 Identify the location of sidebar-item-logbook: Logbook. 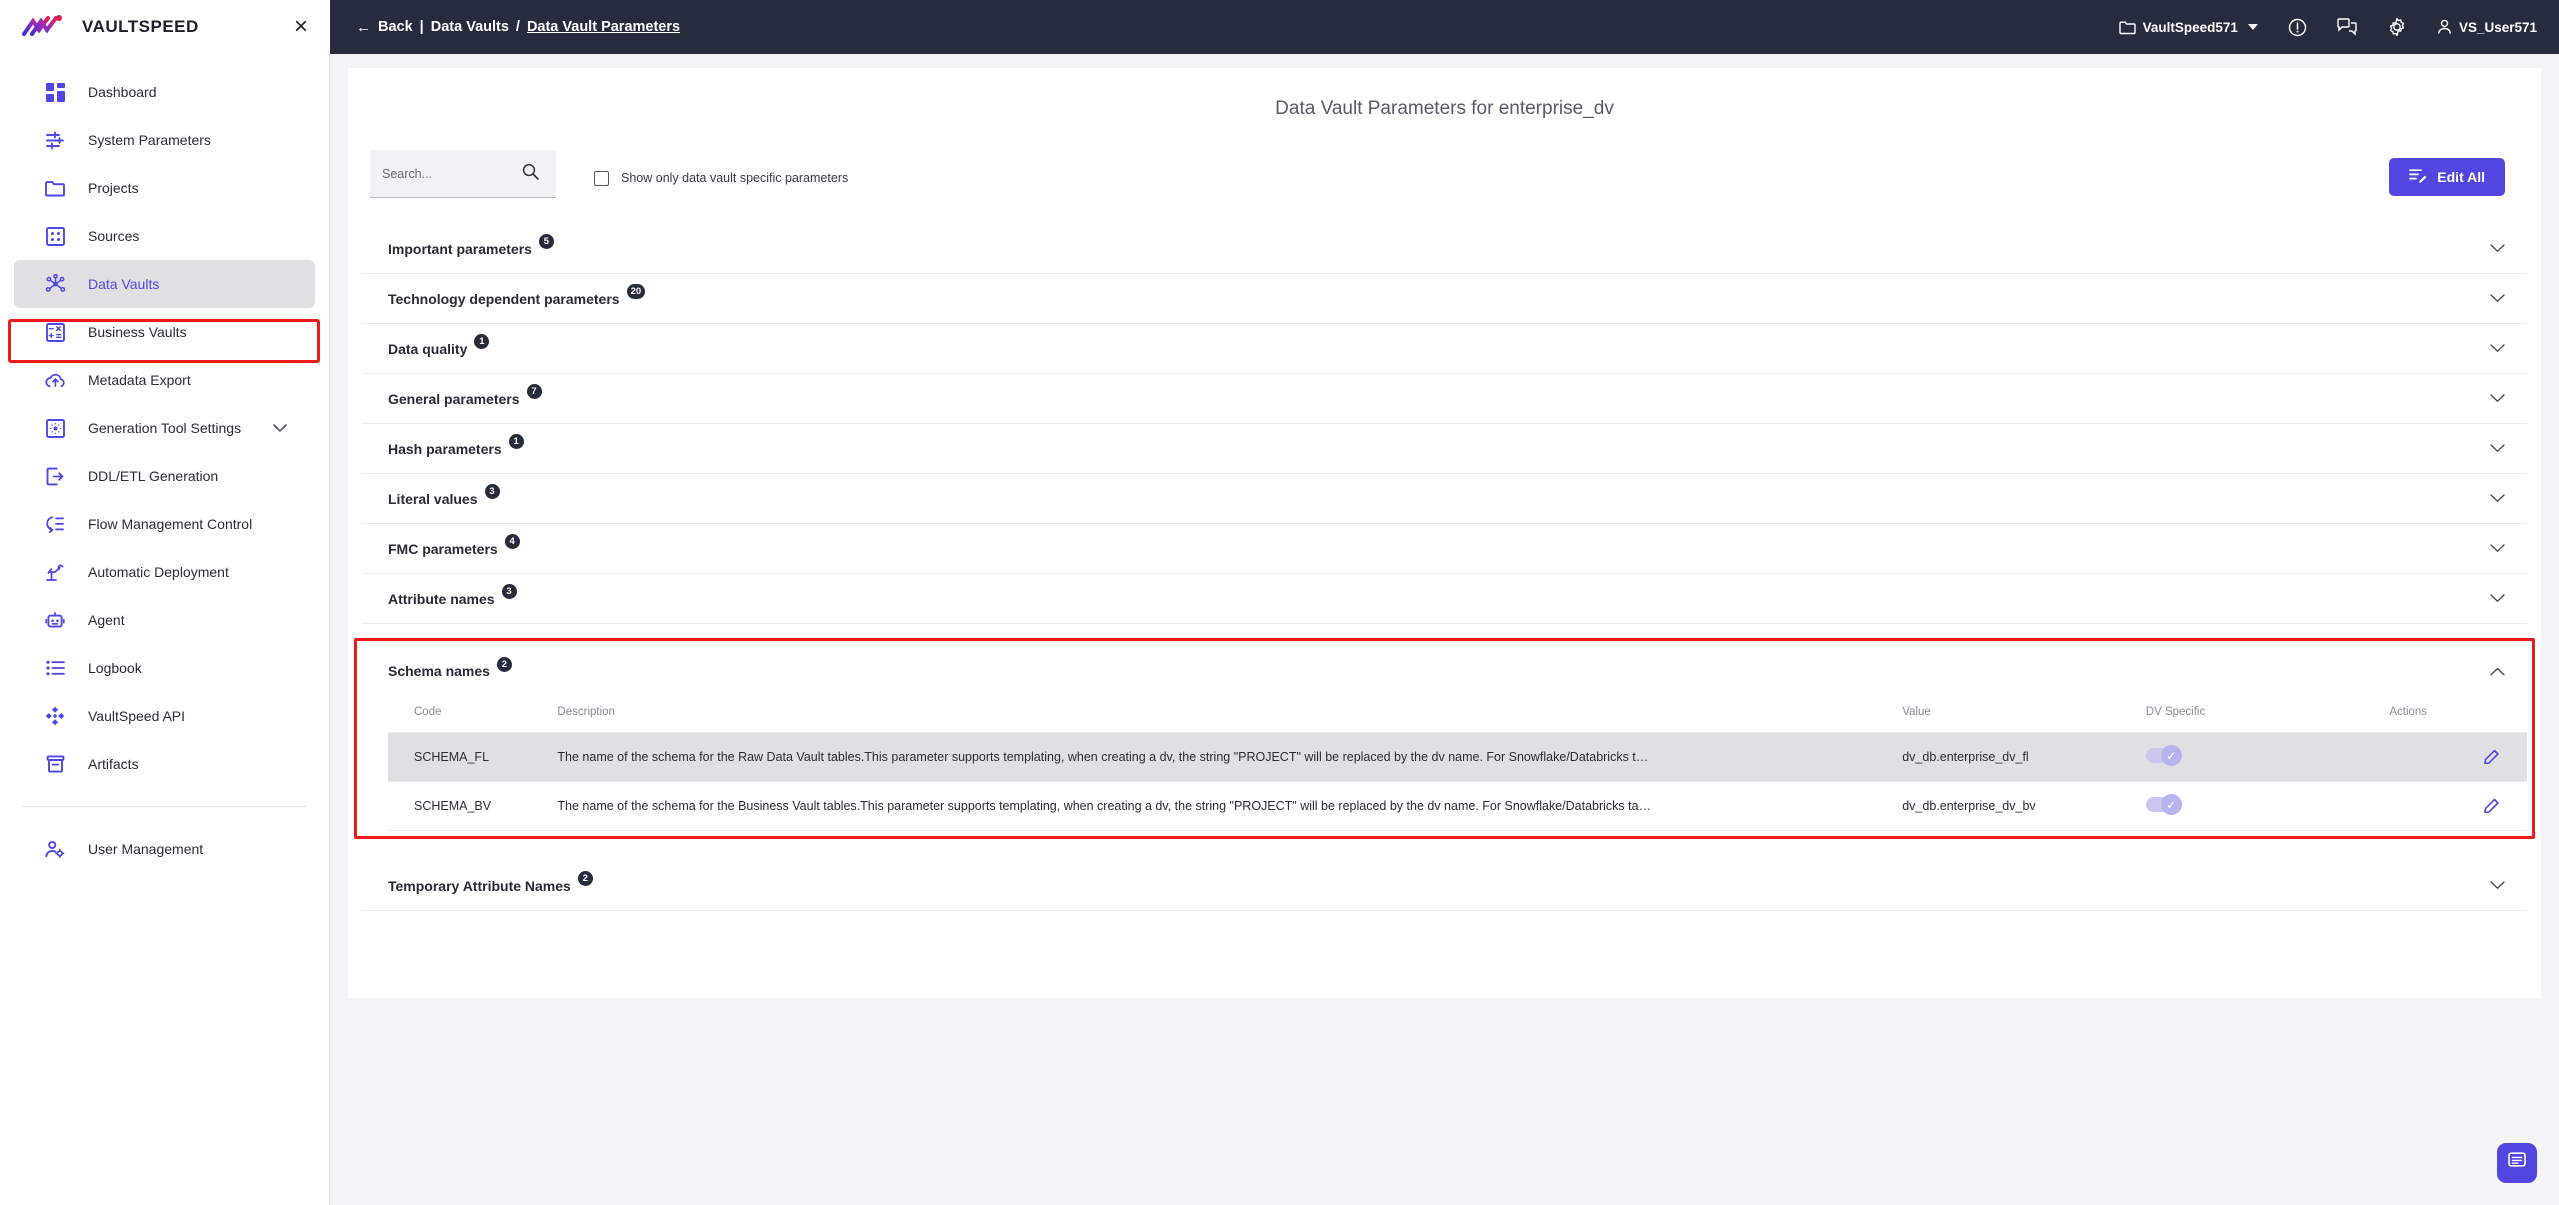
(164, 668).